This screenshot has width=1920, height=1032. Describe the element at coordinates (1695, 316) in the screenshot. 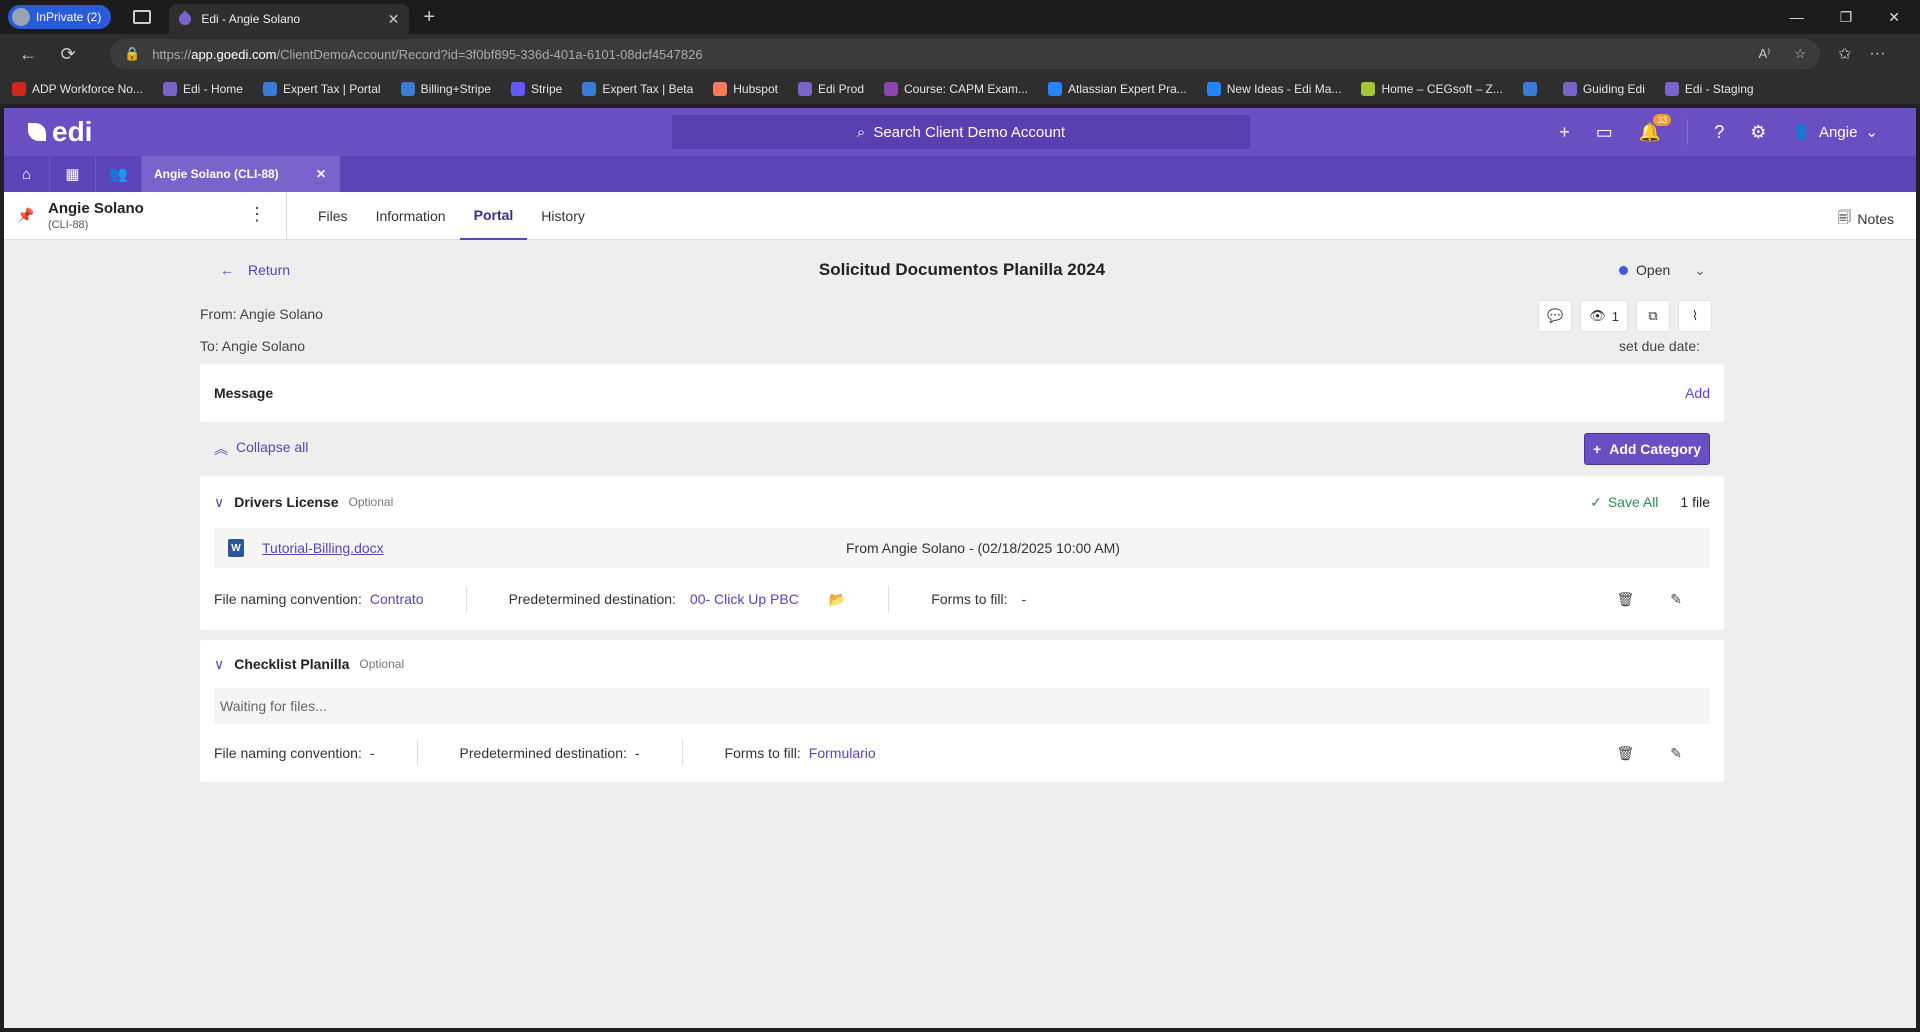

I see `activity-button: ⌇` at that location.